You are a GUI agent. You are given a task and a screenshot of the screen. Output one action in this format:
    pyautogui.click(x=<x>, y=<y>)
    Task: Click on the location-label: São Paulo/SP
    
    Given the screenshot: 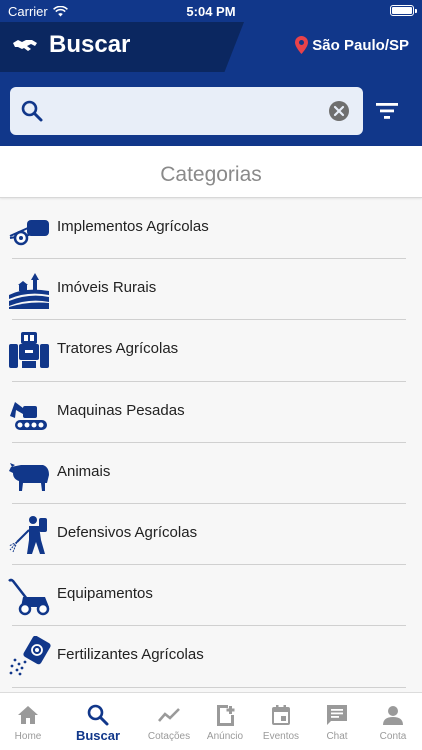 What is the action you would take?
    pyautogui.click(x=360, y=45)
    